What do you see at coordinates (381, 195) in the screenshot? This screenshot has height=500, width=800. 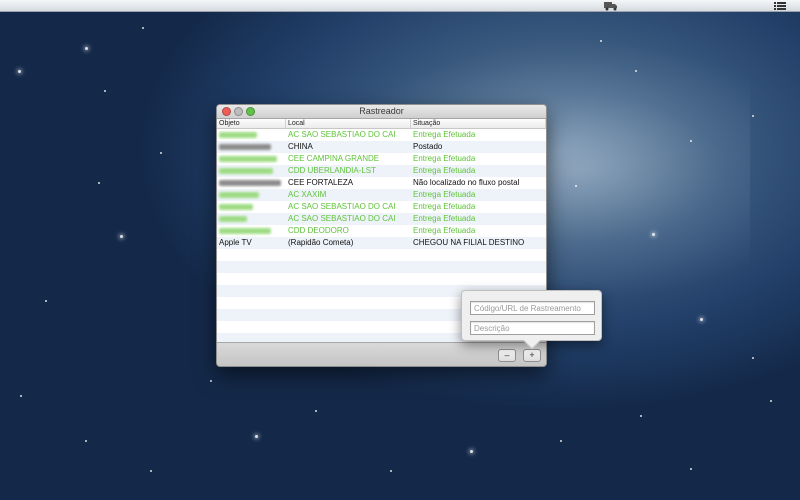 I see `table-row: AC XAXIM Entrega Efetuada` at bounding box center [381, 195].